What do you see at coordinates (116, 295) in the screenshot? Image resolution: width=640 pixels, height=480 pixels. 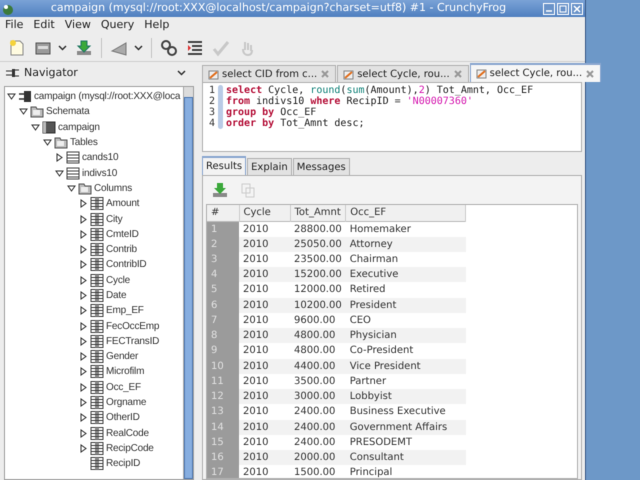 I see `tree-item: Date` at bounding box center [116, 295].